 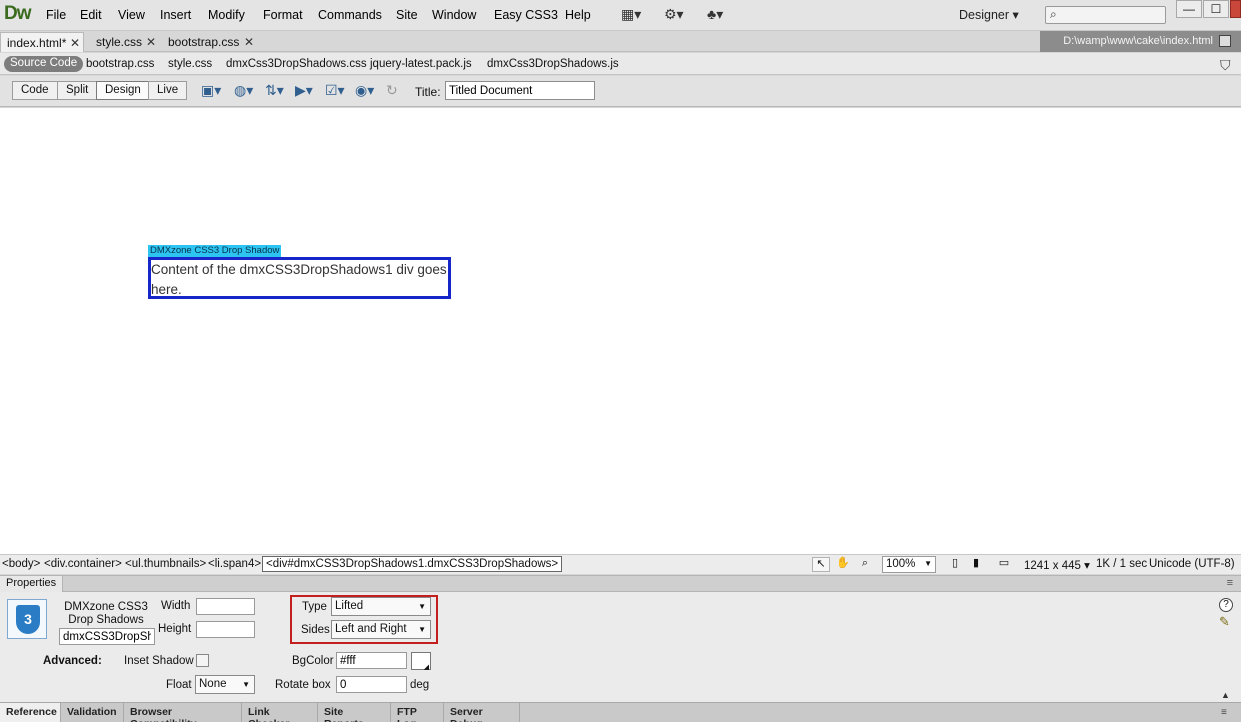 What do you see at coordinates (21, 564) in the screenshot?
I see `breadcrumb-tag: <body>` at bounding box center [21, 564].